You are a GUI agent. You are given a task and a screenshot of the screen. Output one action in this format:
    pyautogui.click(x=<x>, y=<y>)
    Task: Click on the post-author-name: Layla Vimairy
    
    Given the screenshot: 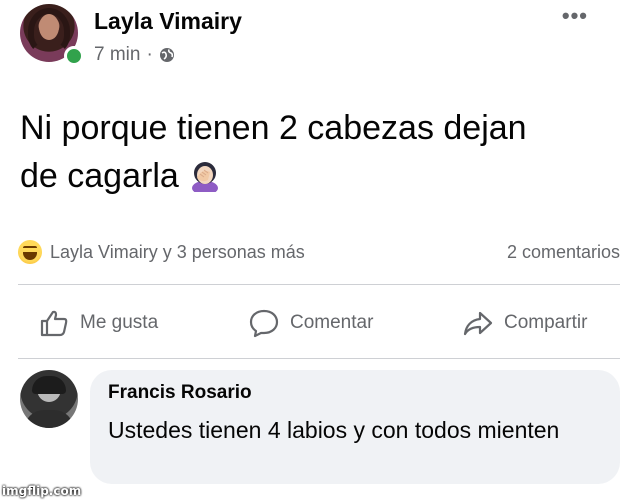 What is the action you would take?
    pyautogui.click(x=168, y=21)
    